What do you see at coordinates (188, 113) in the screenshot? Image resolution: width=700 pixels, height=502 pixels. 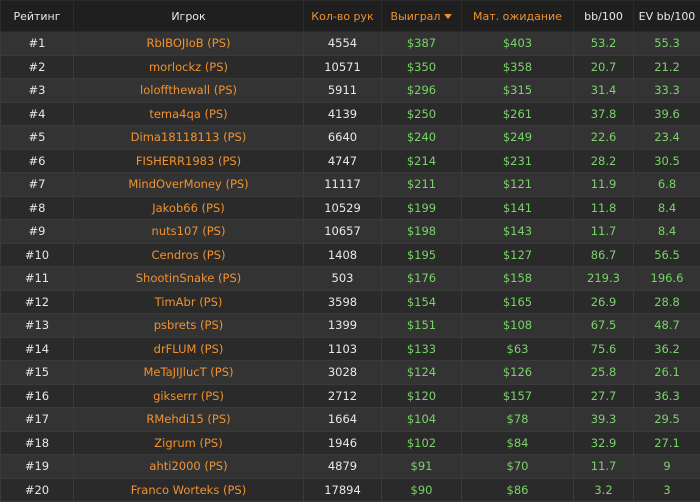 I see `player-link: tema4qa (PS)` at bounding box center [188, 113].